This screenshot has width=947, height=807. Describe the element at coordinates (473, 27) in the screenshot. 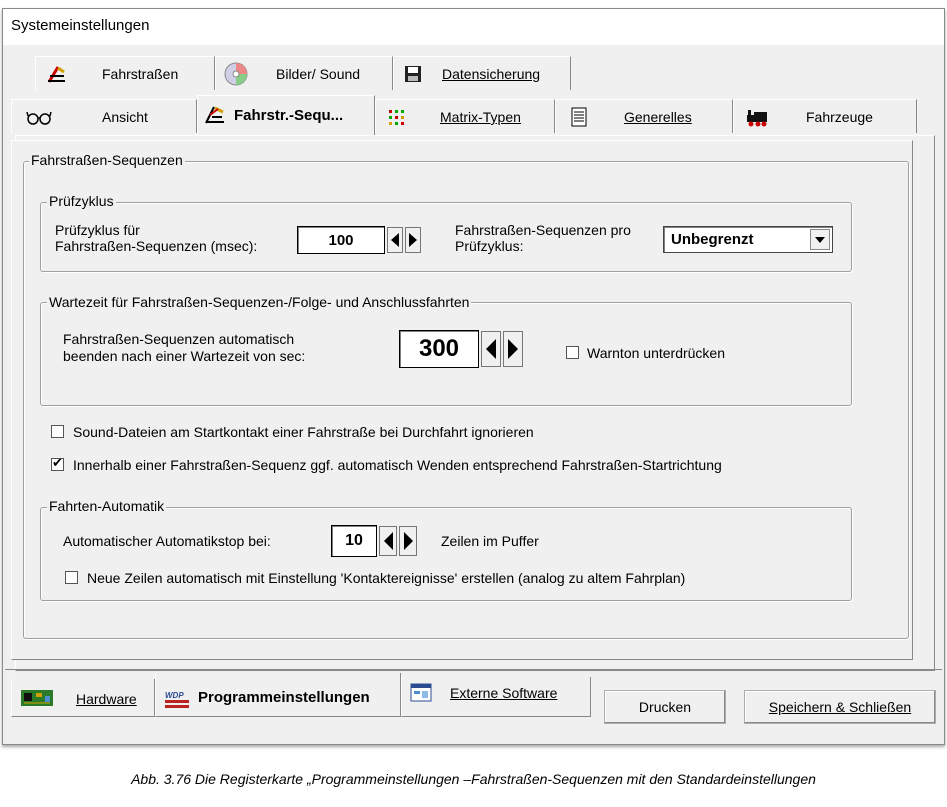

I see `title-bar: Systemeinstellungen` at that location.